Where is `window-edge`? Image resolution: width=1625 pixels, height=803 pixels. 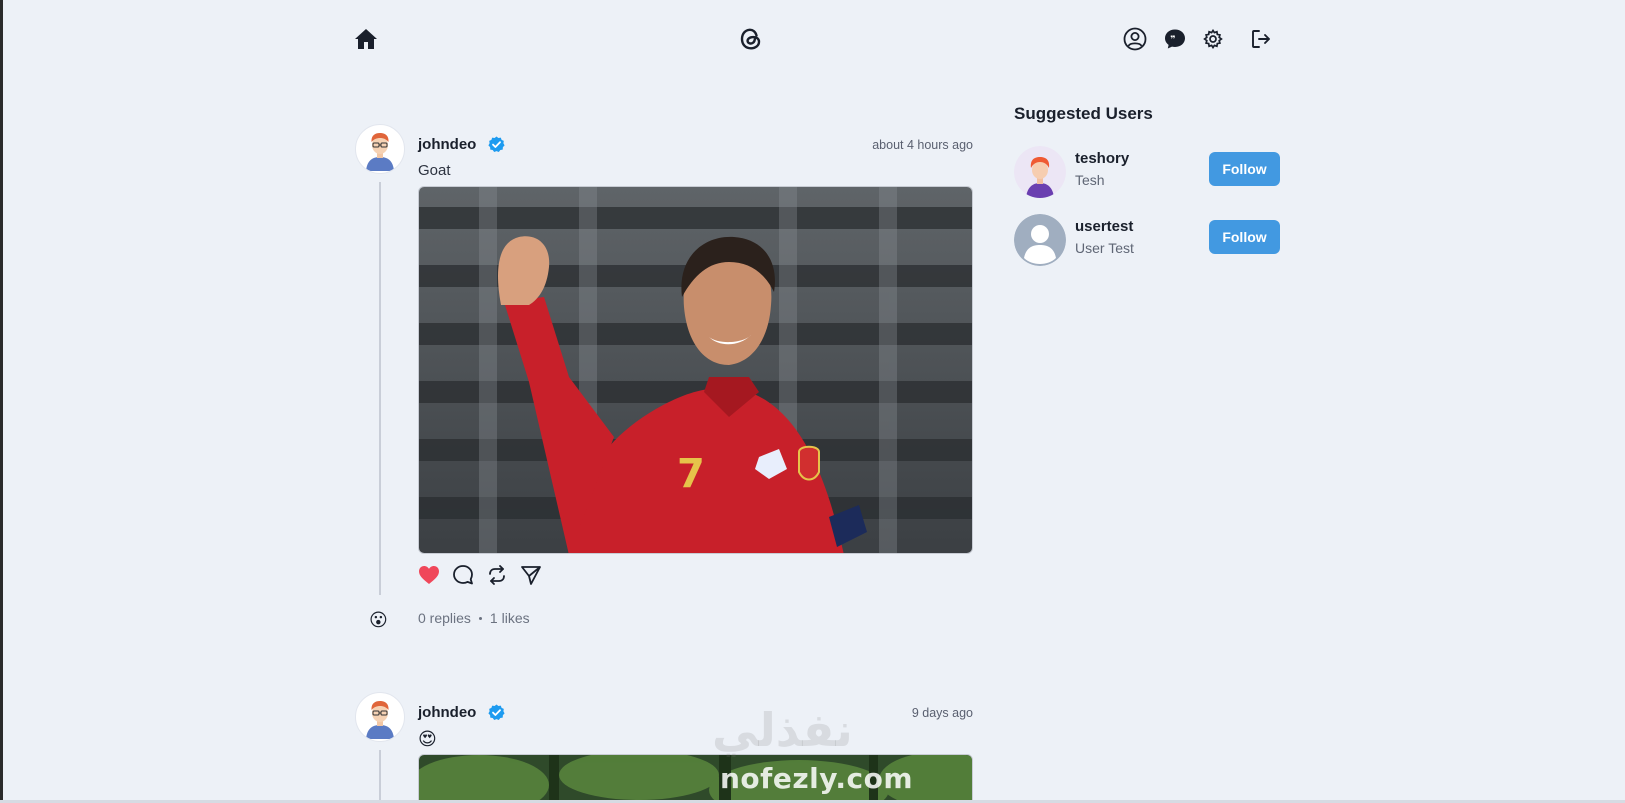 window-edge is located at coordinates (1, 401).